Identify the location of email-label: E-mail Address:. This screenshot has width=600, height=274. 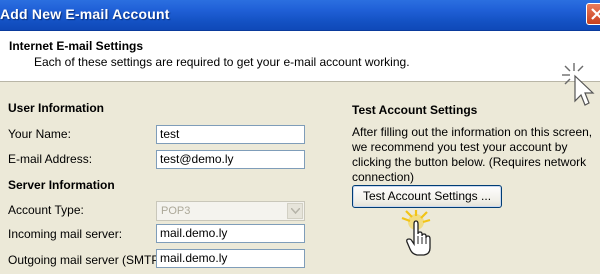
(50, 159).